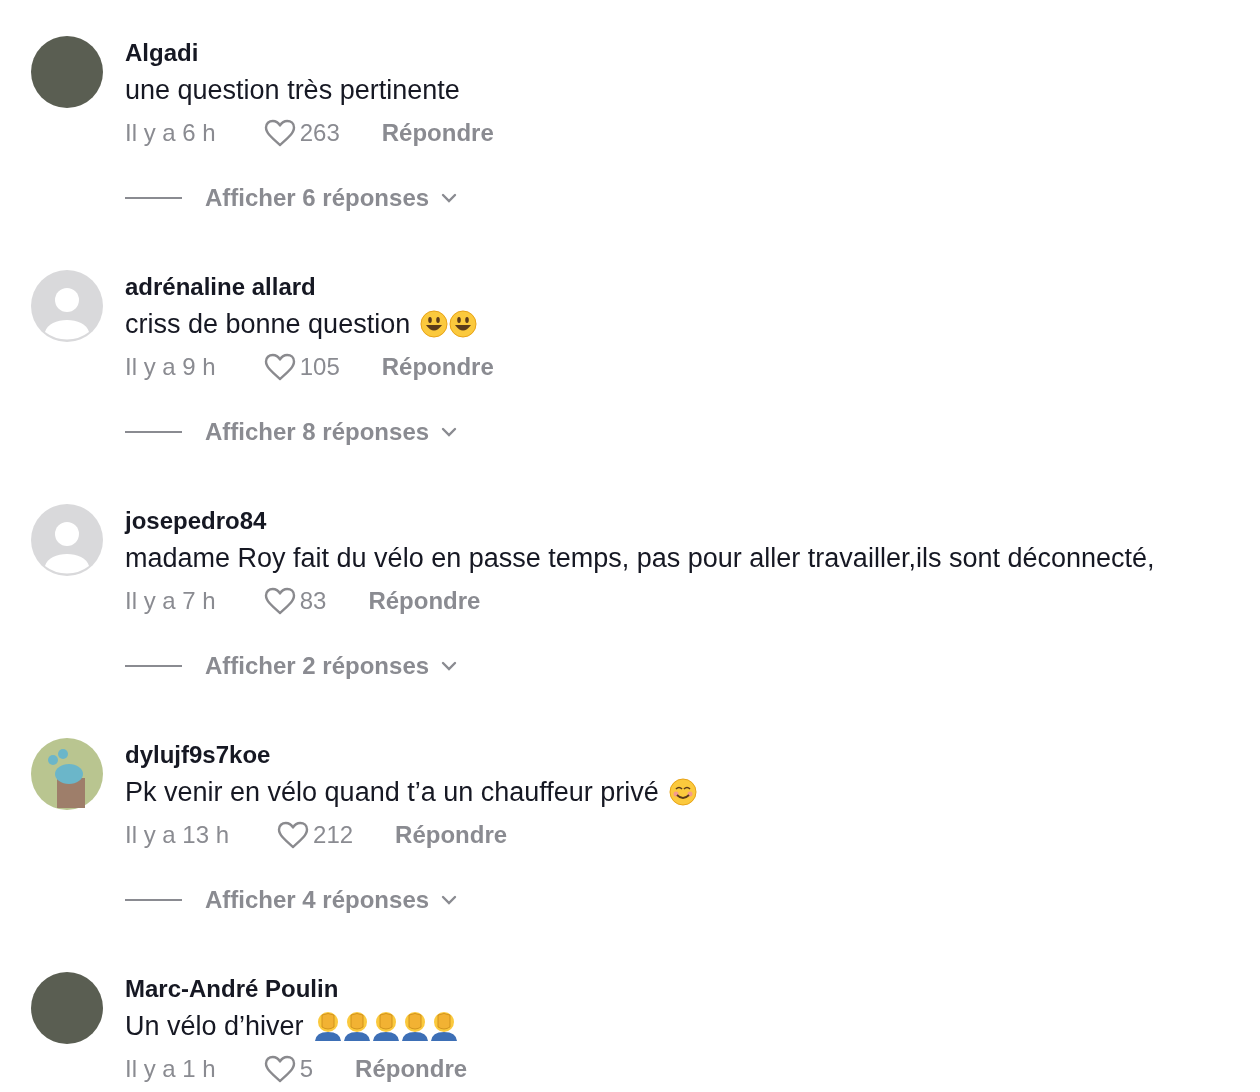  I want to click on timestamp: Il y a 9 h, so click(170, 367).